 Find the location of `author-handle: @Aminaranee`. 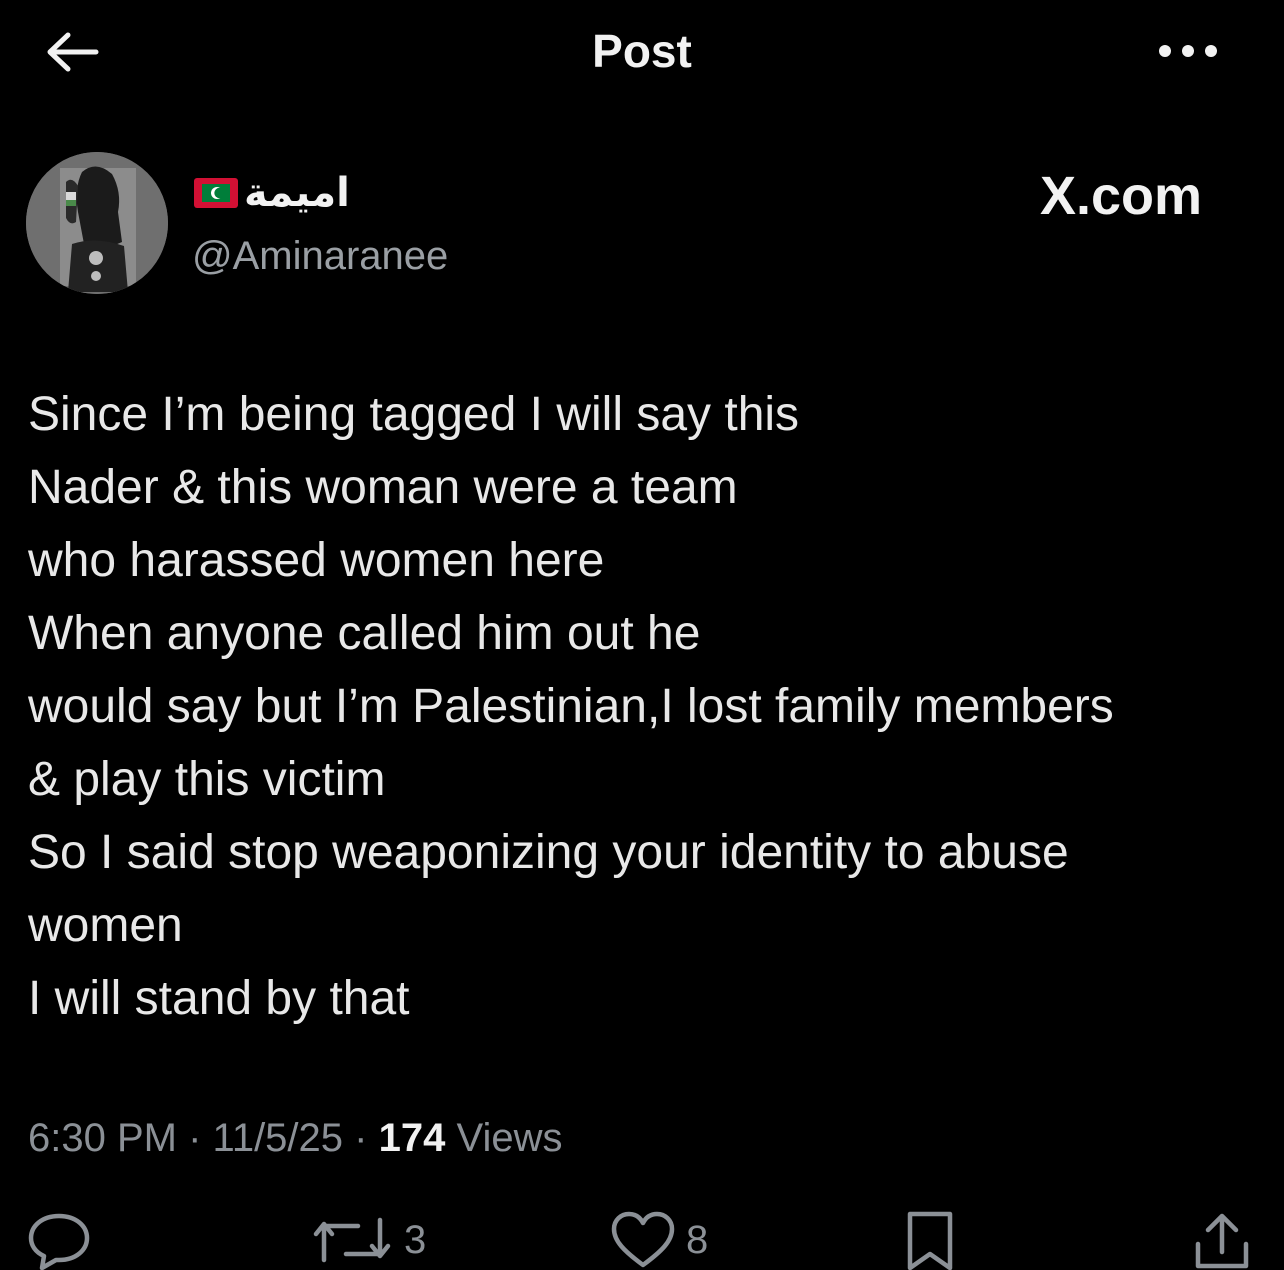

author-handle: @Aminaranee is located at coordinates (320, 256).